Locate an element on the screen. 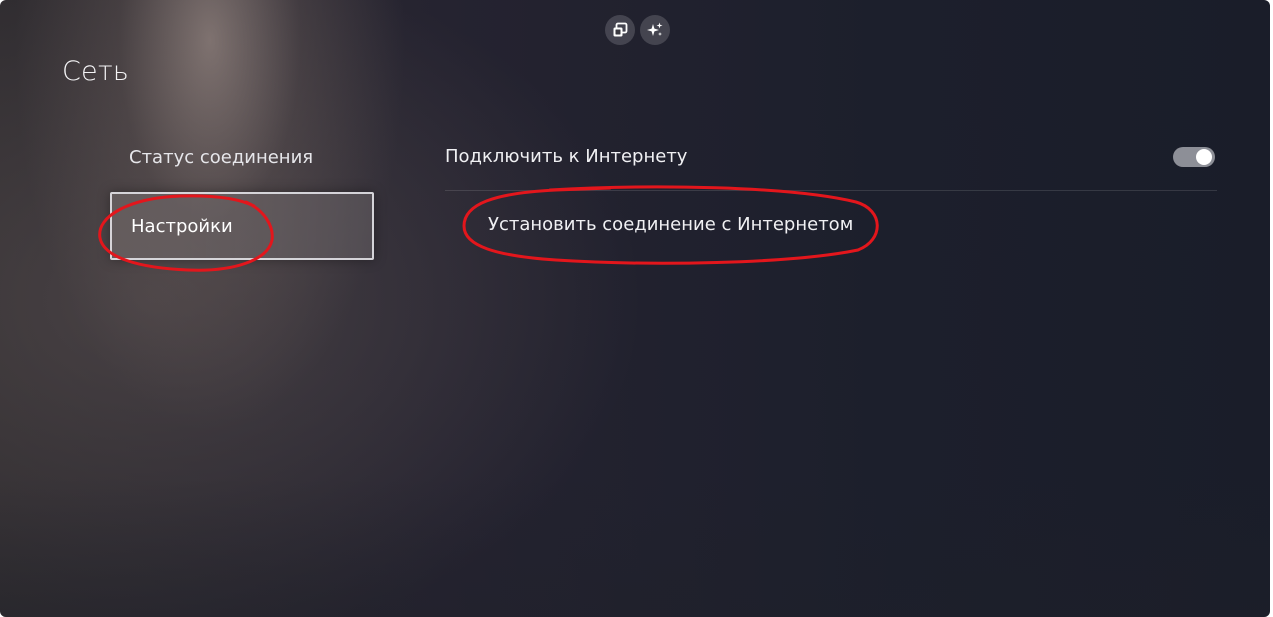  toggle-knob is located at coordinates (1204, 156).